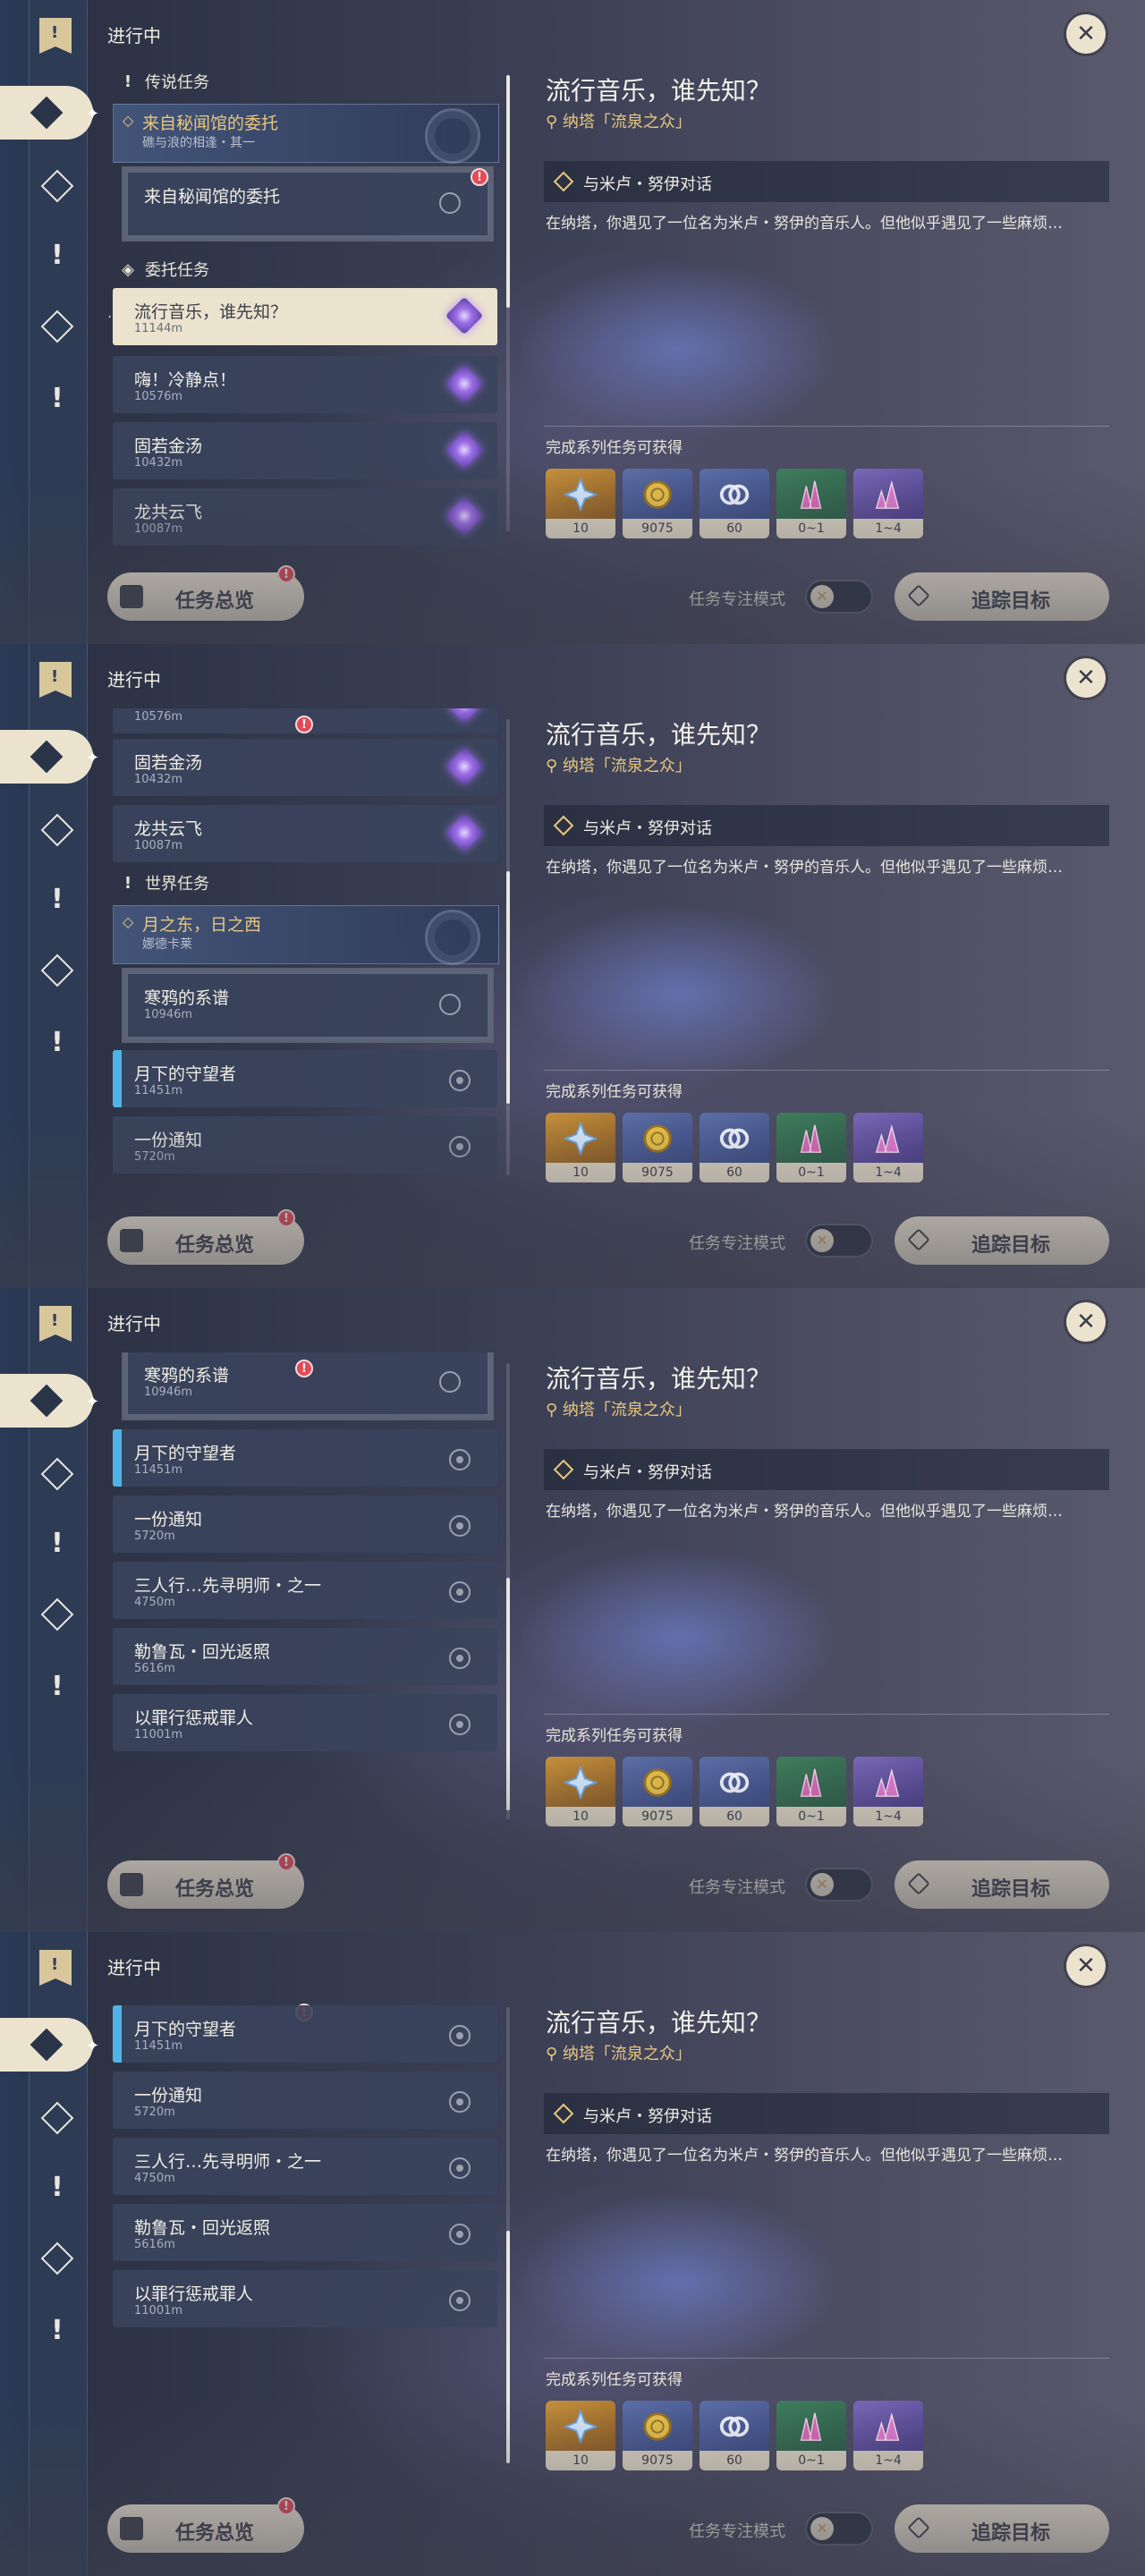  Describe the element at coordinates (306, 134) in the screenshot. I see `quest-legend-main: ◇ 来自秘闻馆的委托 礁与浪的相逢・其一` at that location.